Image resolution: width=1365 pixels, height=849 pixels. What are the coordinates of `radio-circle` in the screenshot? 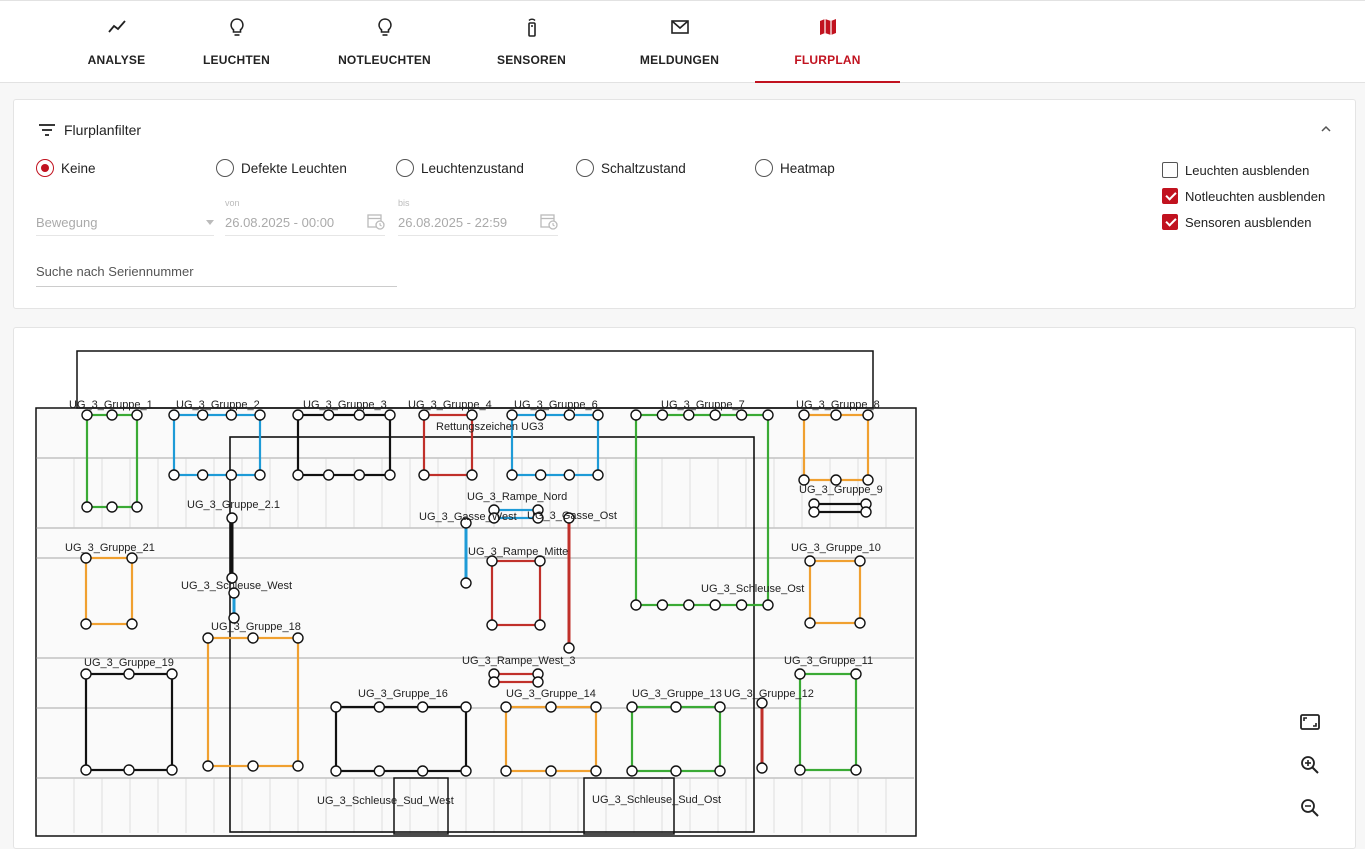 It's located at (764, 168).